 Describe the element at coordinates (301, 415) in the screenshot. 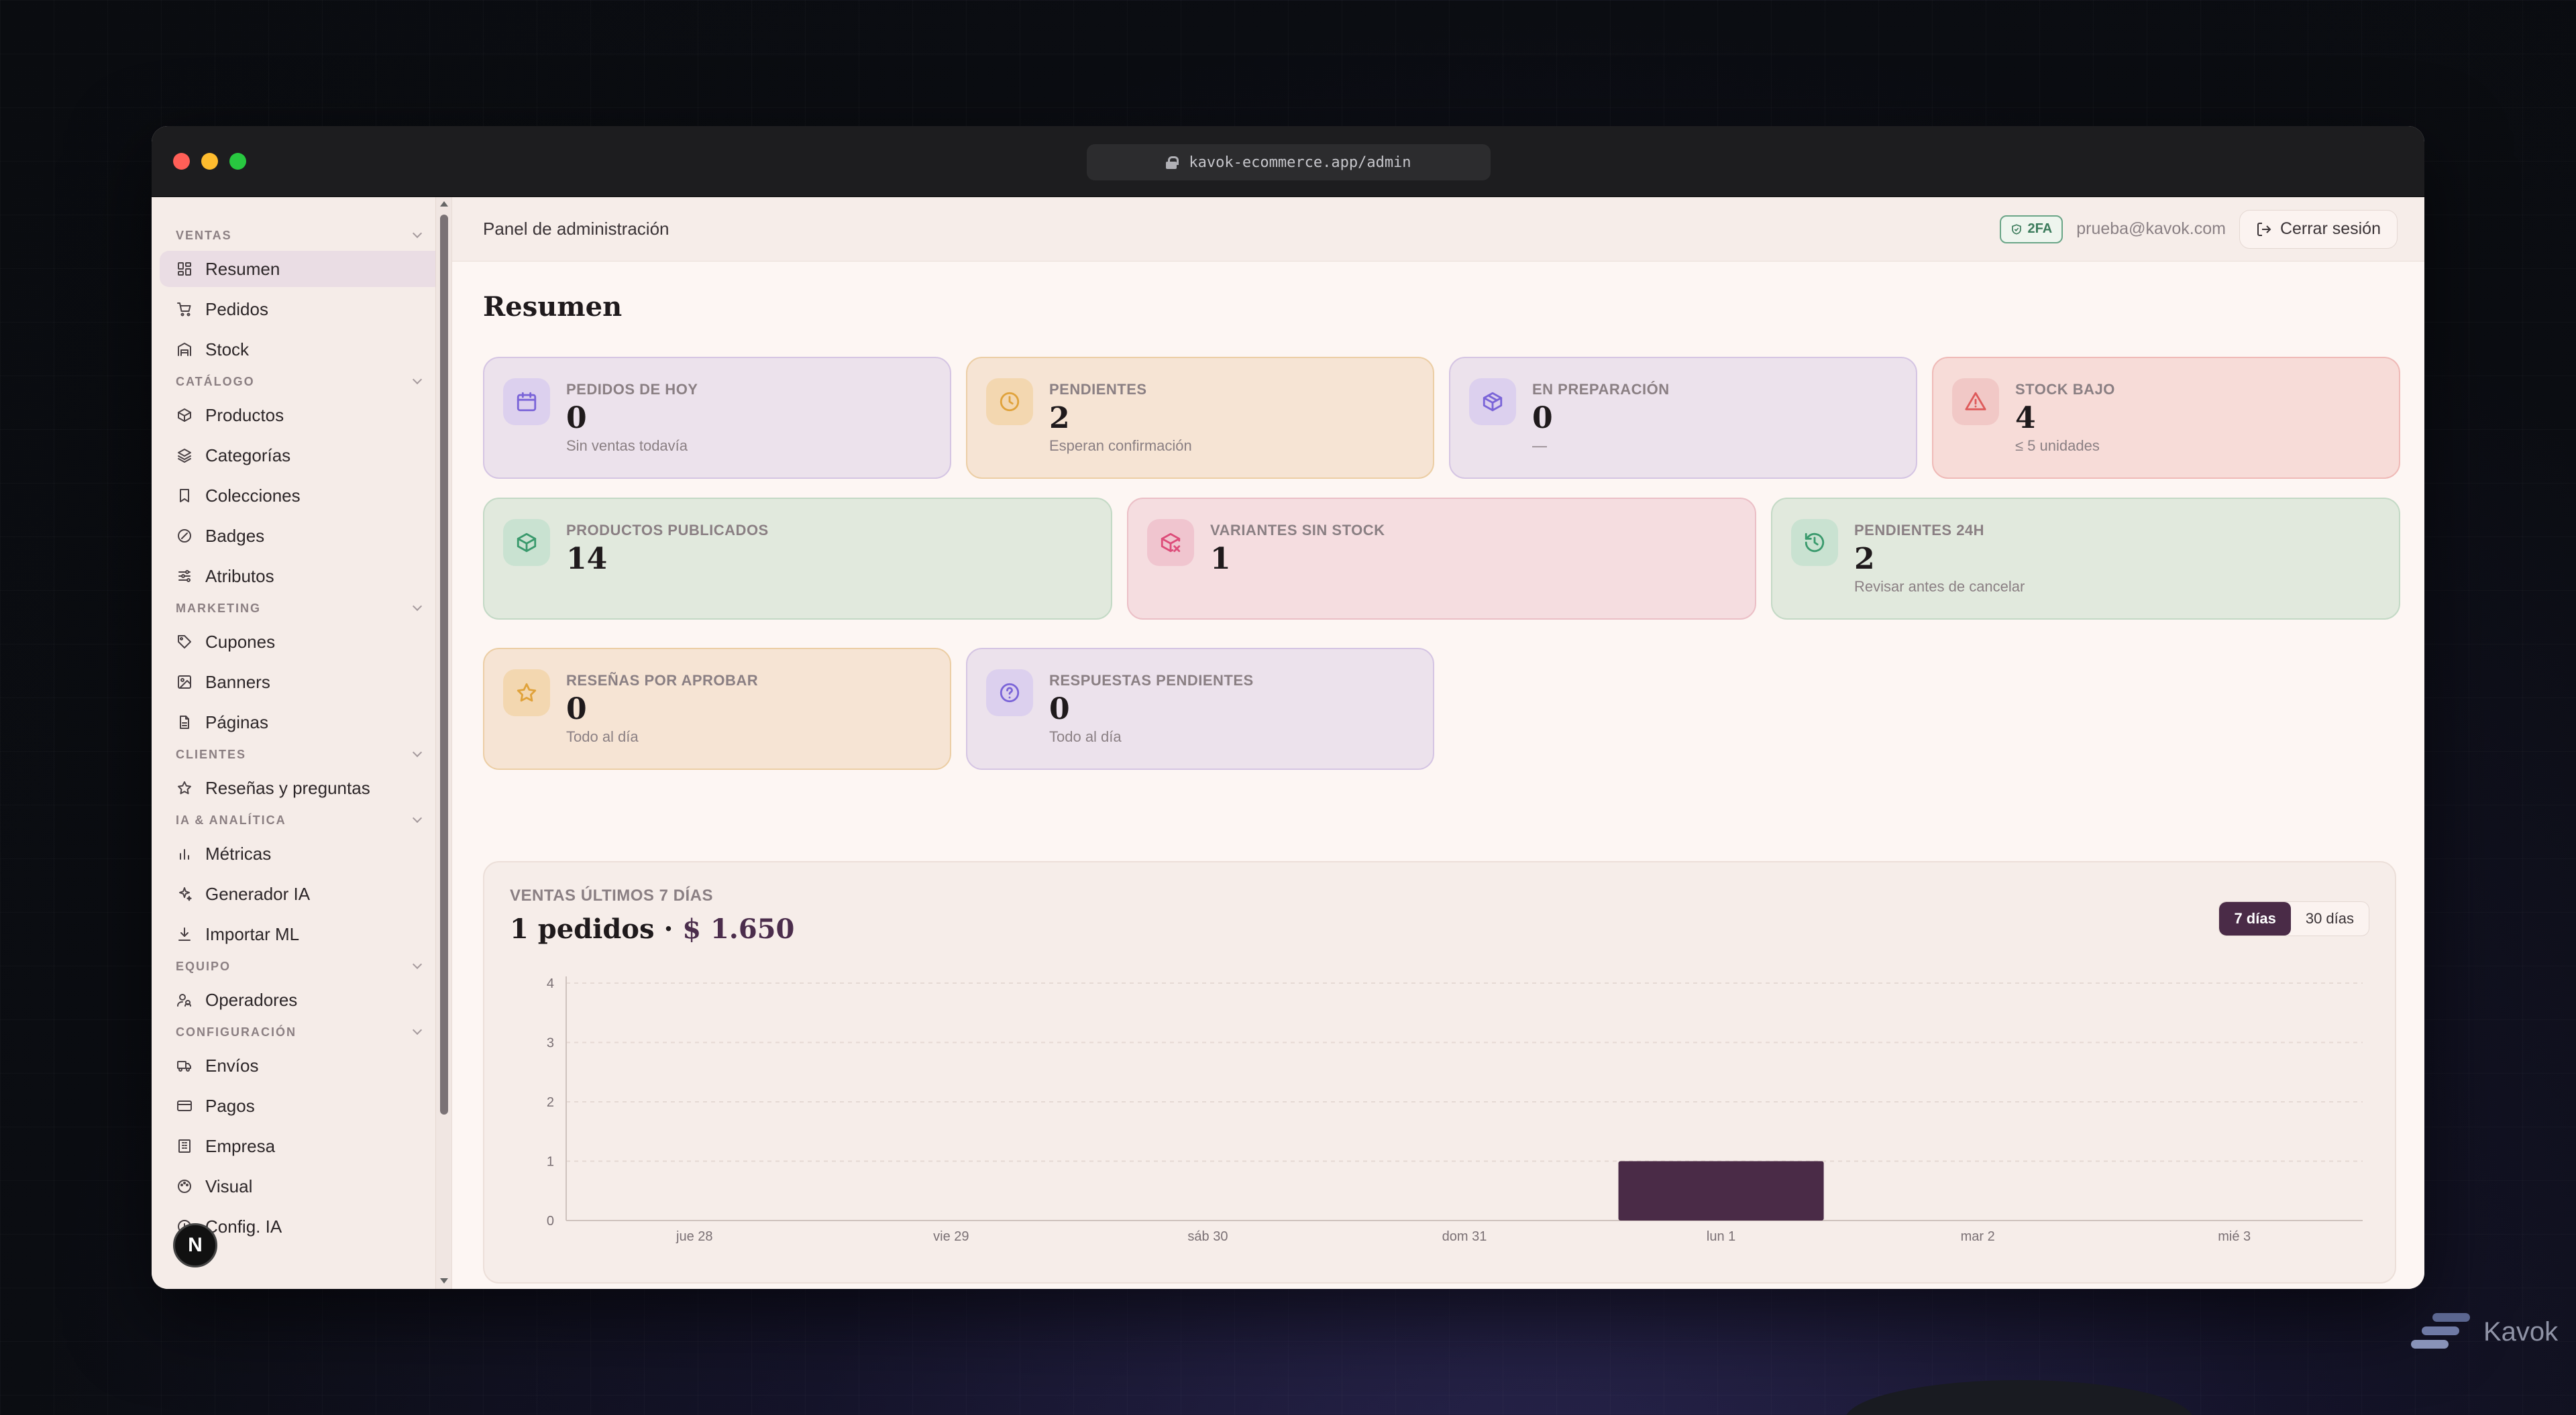

I see `sidebar-item-productos: Productos` at that location.